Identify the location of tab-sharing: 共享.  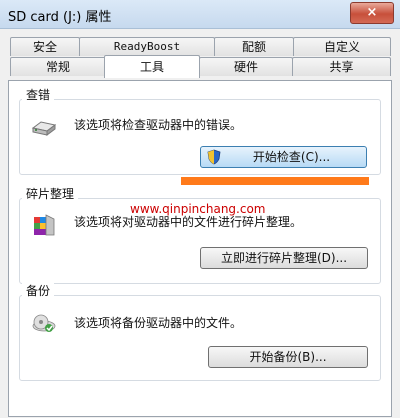
(341, 66).